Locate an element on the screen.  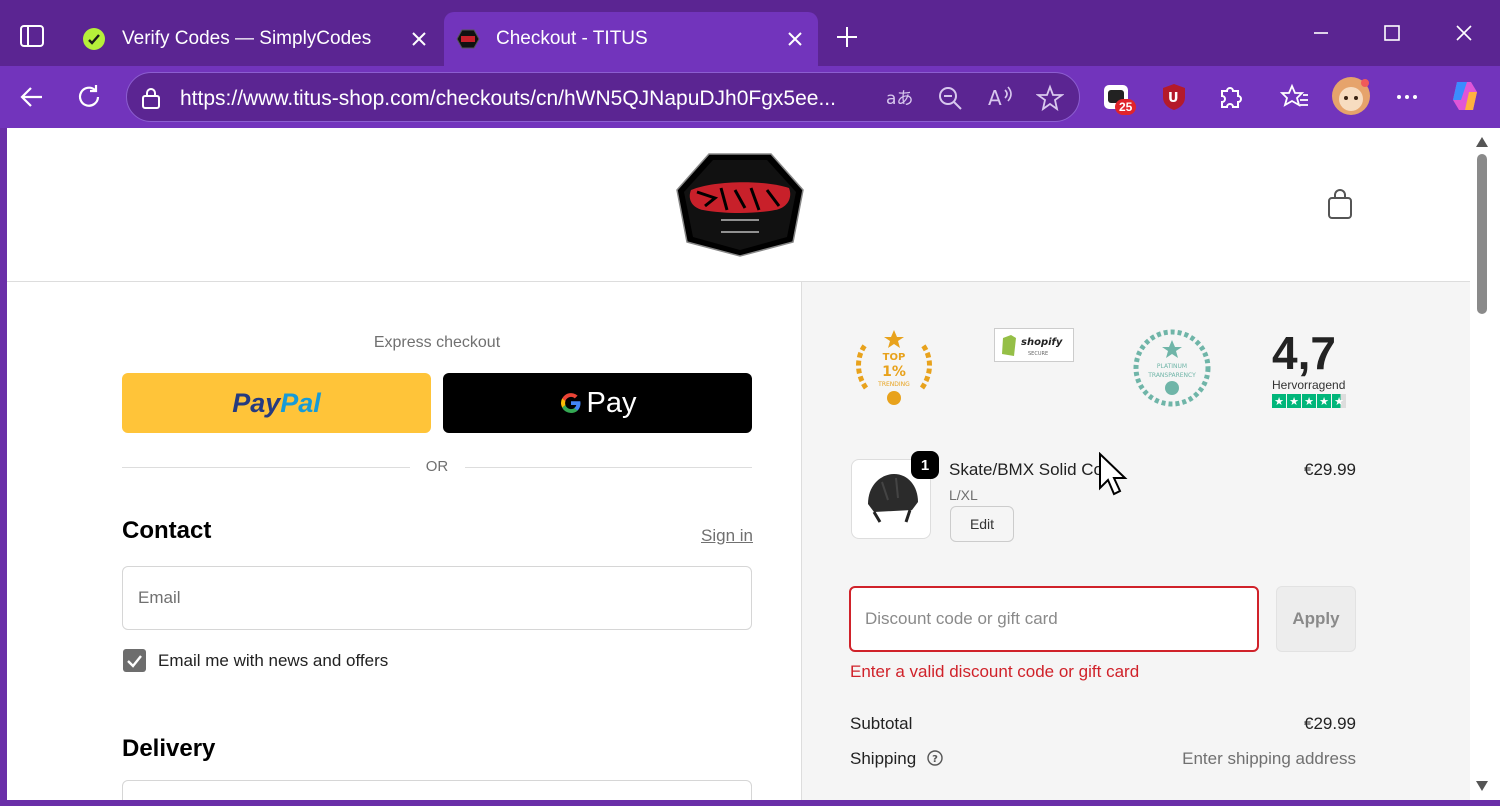
google-pay-label: Pay is located at coordinates (611, 402).